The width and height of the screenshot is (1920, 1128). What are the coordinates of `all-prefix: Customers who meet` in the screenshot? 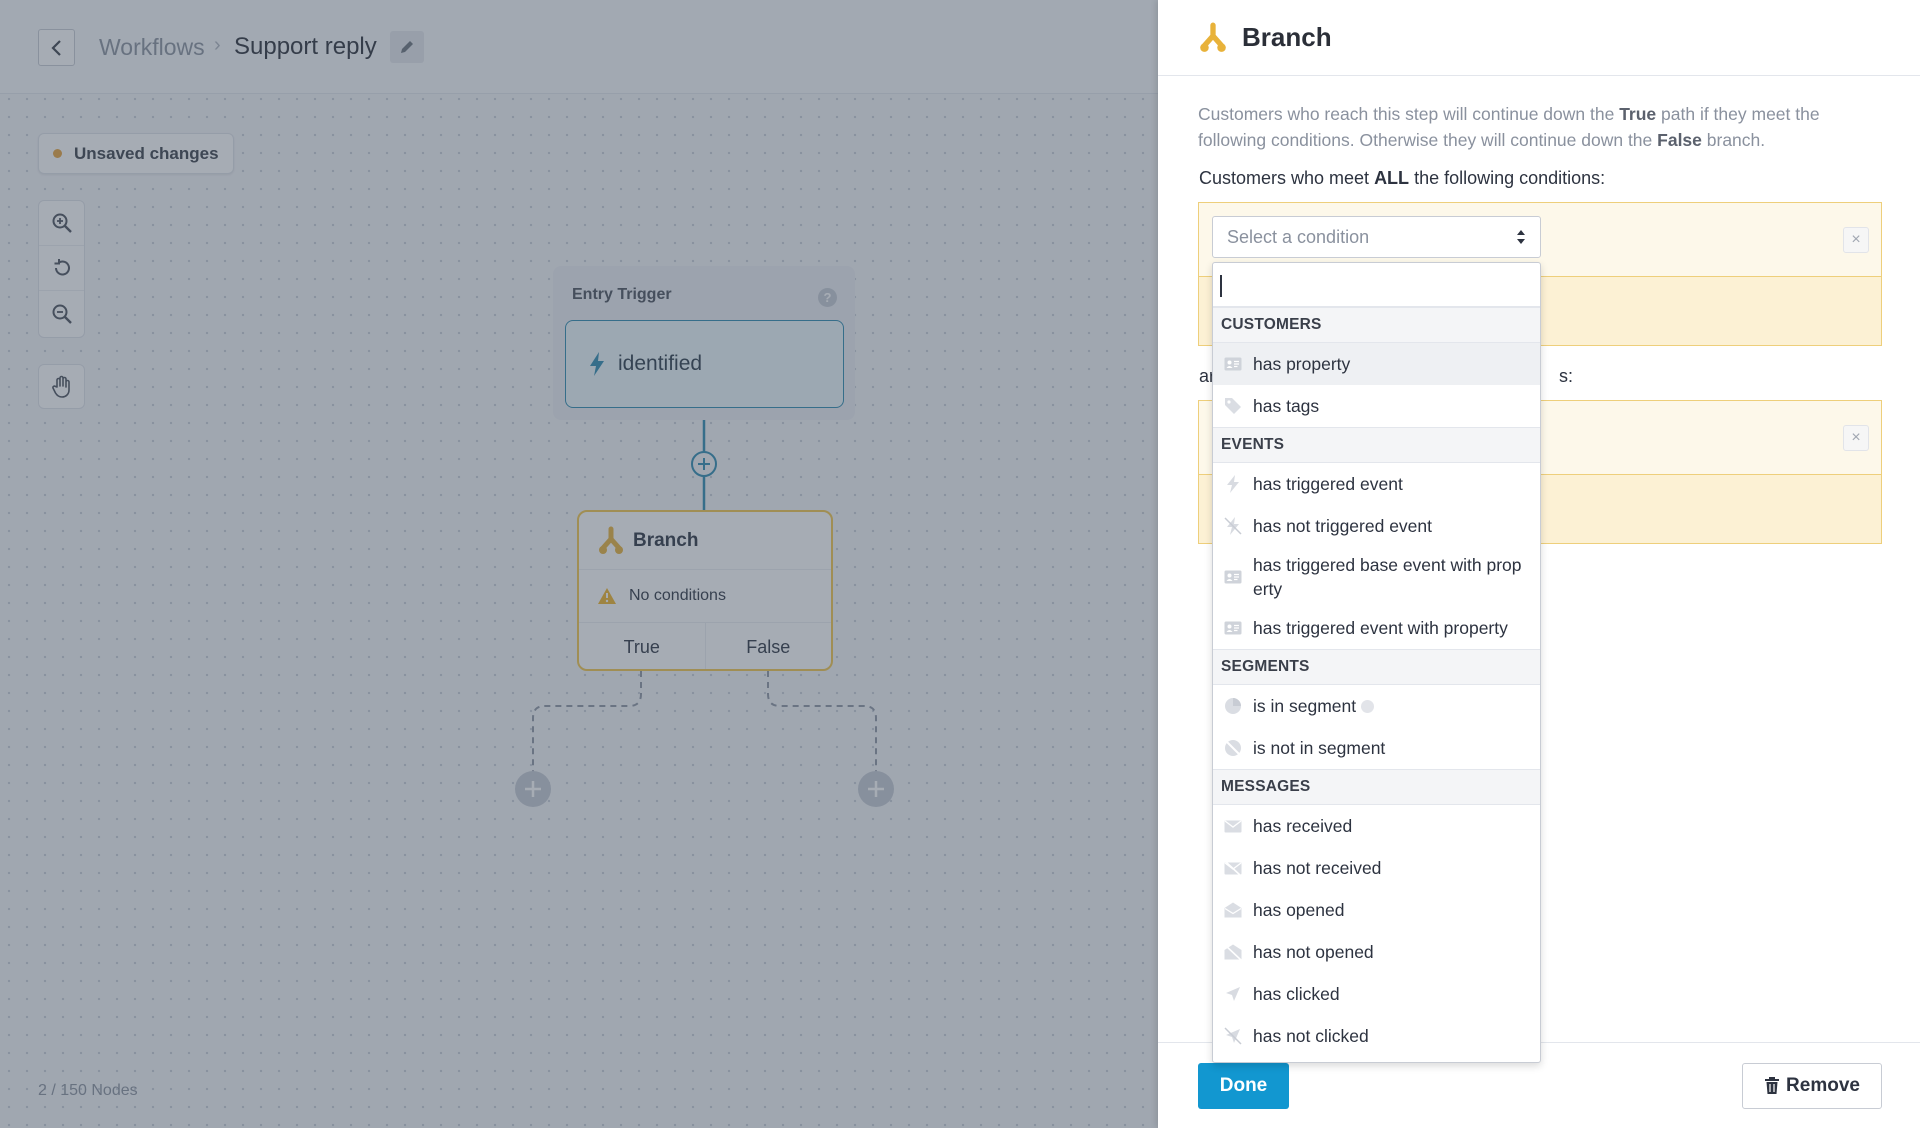 It's located at (1287, 178).